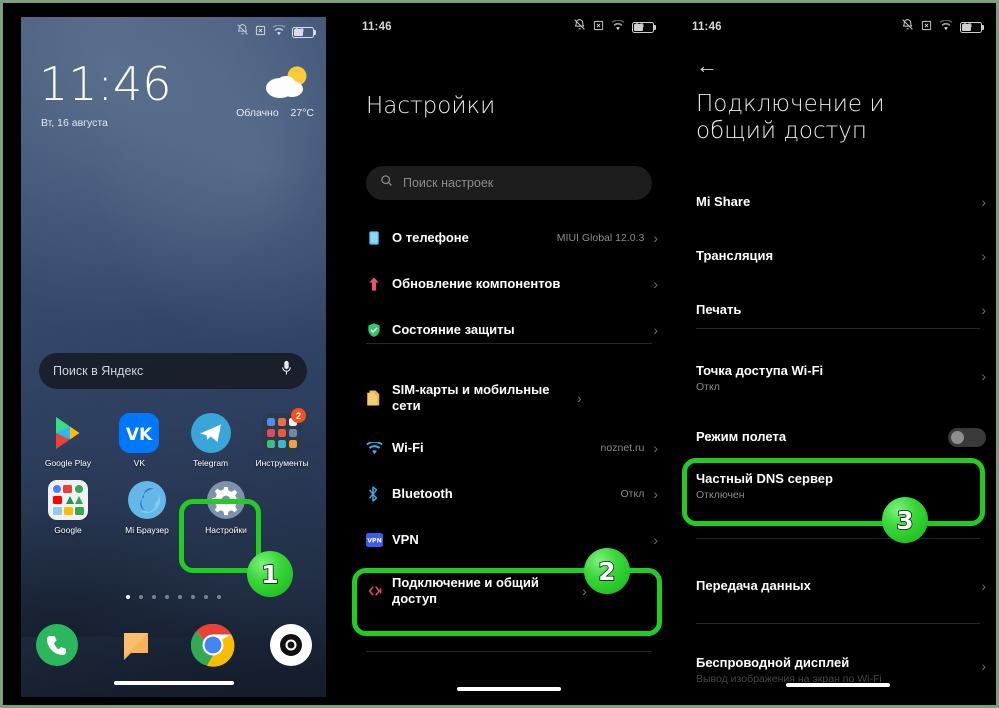  Describe the element at coordinates (291, 645) in the screenshot. I see `camera-icon` at that location.